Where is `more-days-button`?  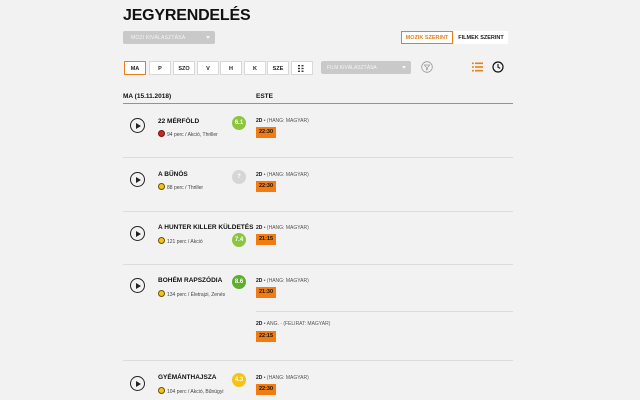 more-days-button is located at coordinates (302, 68).